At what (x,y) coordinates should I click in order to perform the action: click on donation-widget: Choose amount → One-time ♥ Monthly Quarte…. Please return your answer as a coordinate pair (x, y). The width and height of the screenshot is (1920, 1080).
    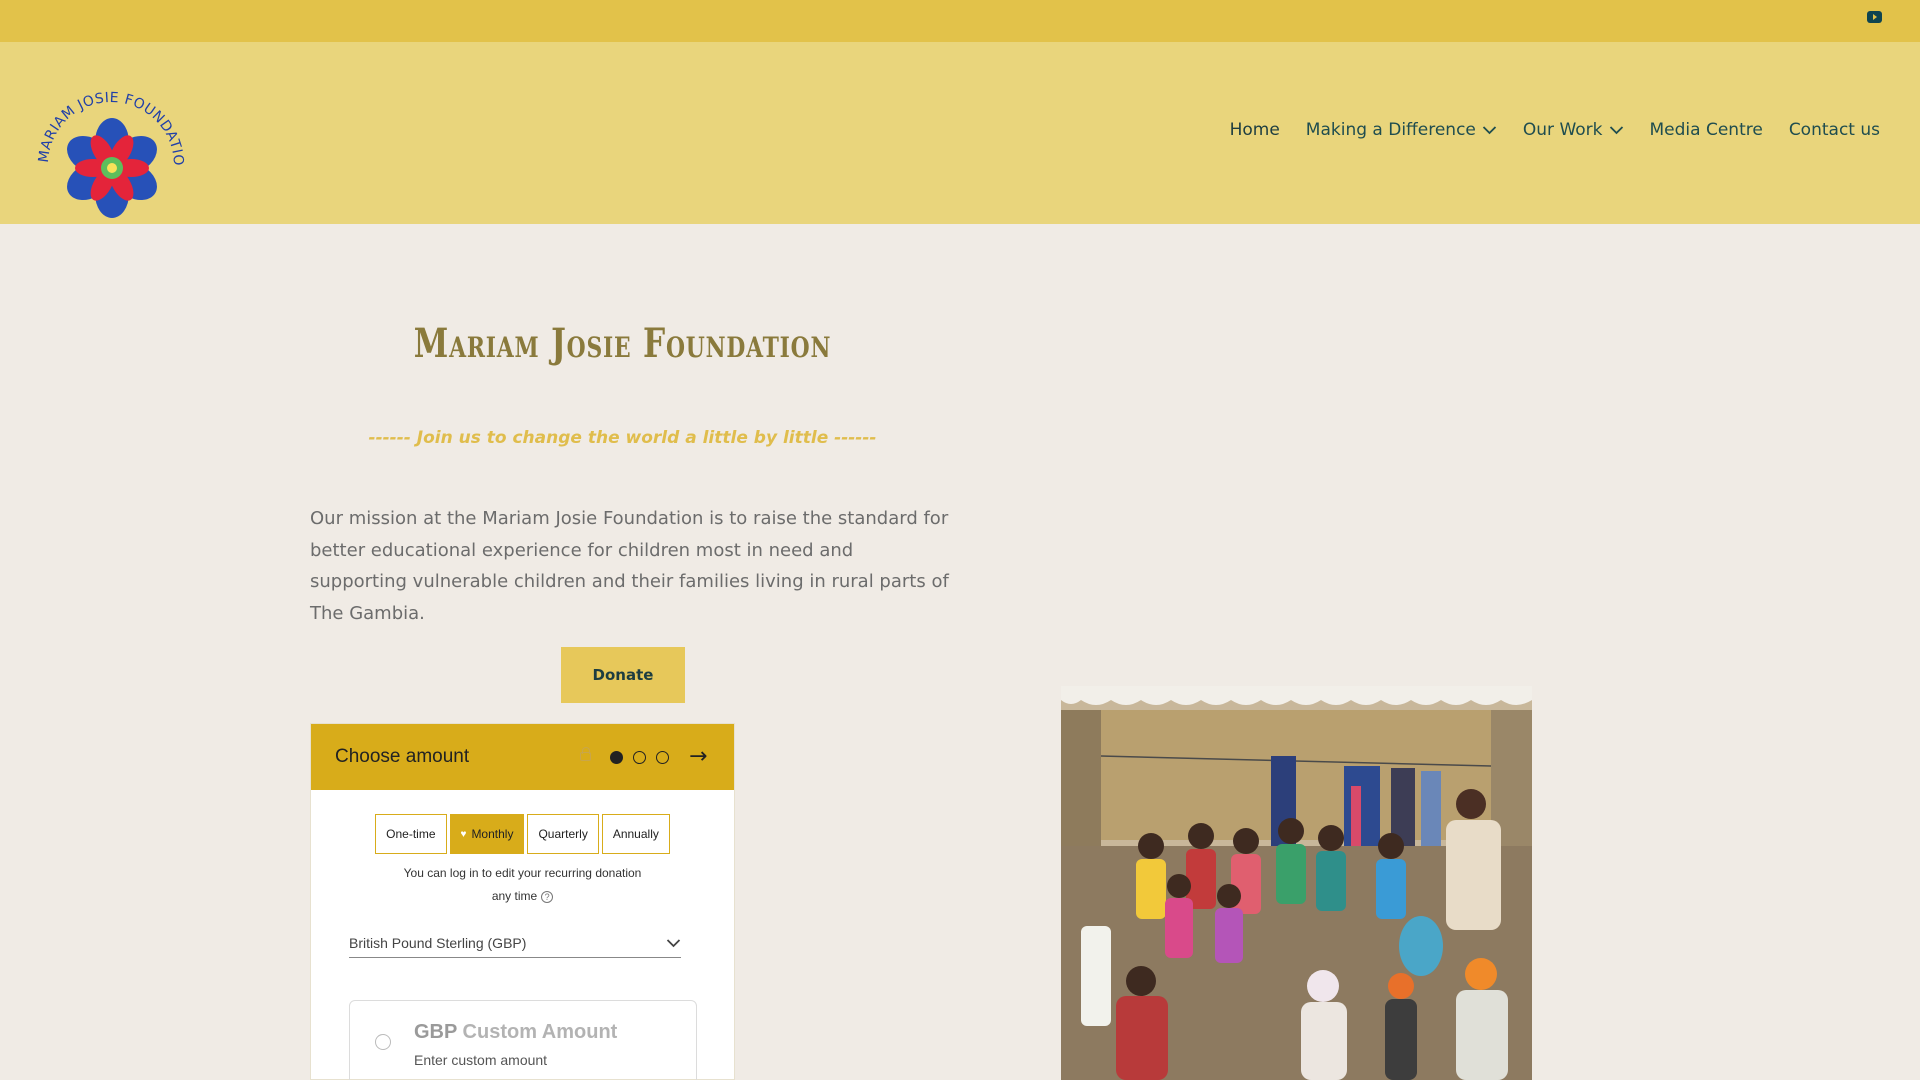
    Looking at the image, I should click on (522, 901).